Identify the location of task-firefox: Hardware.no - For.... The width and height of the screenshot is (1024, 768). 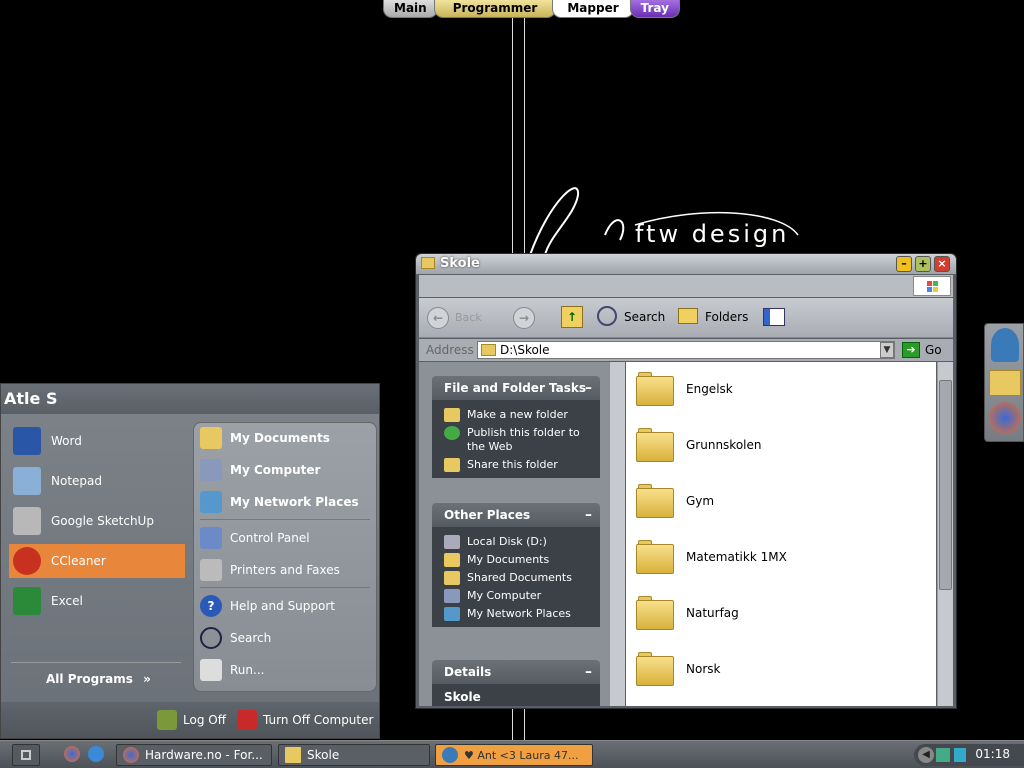
(194, 755).